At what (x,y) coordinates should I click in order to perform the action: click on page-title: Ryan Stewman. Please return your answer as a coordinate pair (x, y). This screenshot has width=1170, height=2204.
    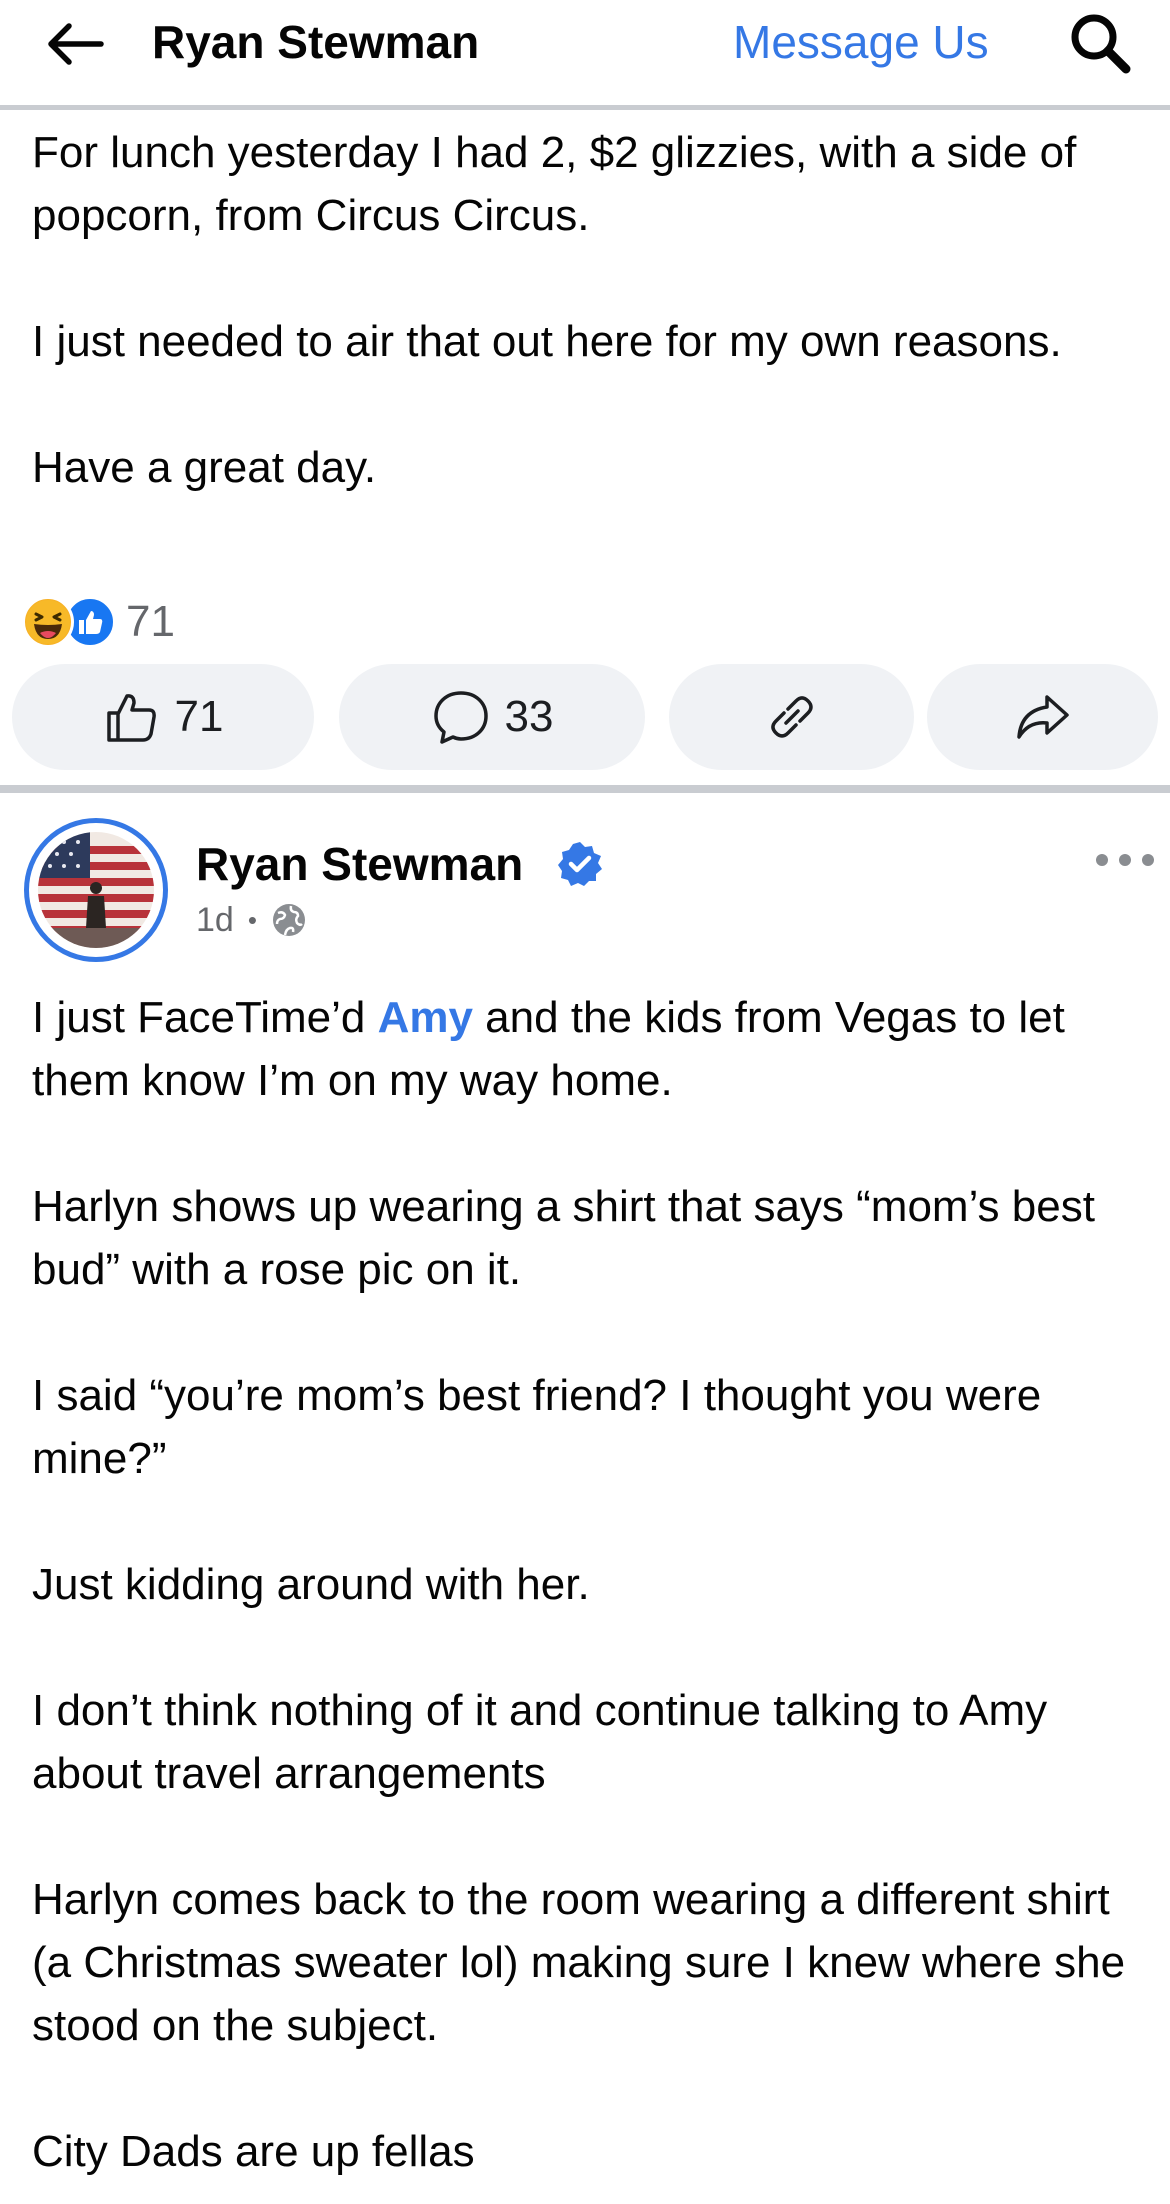
    Looking at the image, I should click on (316, 42).